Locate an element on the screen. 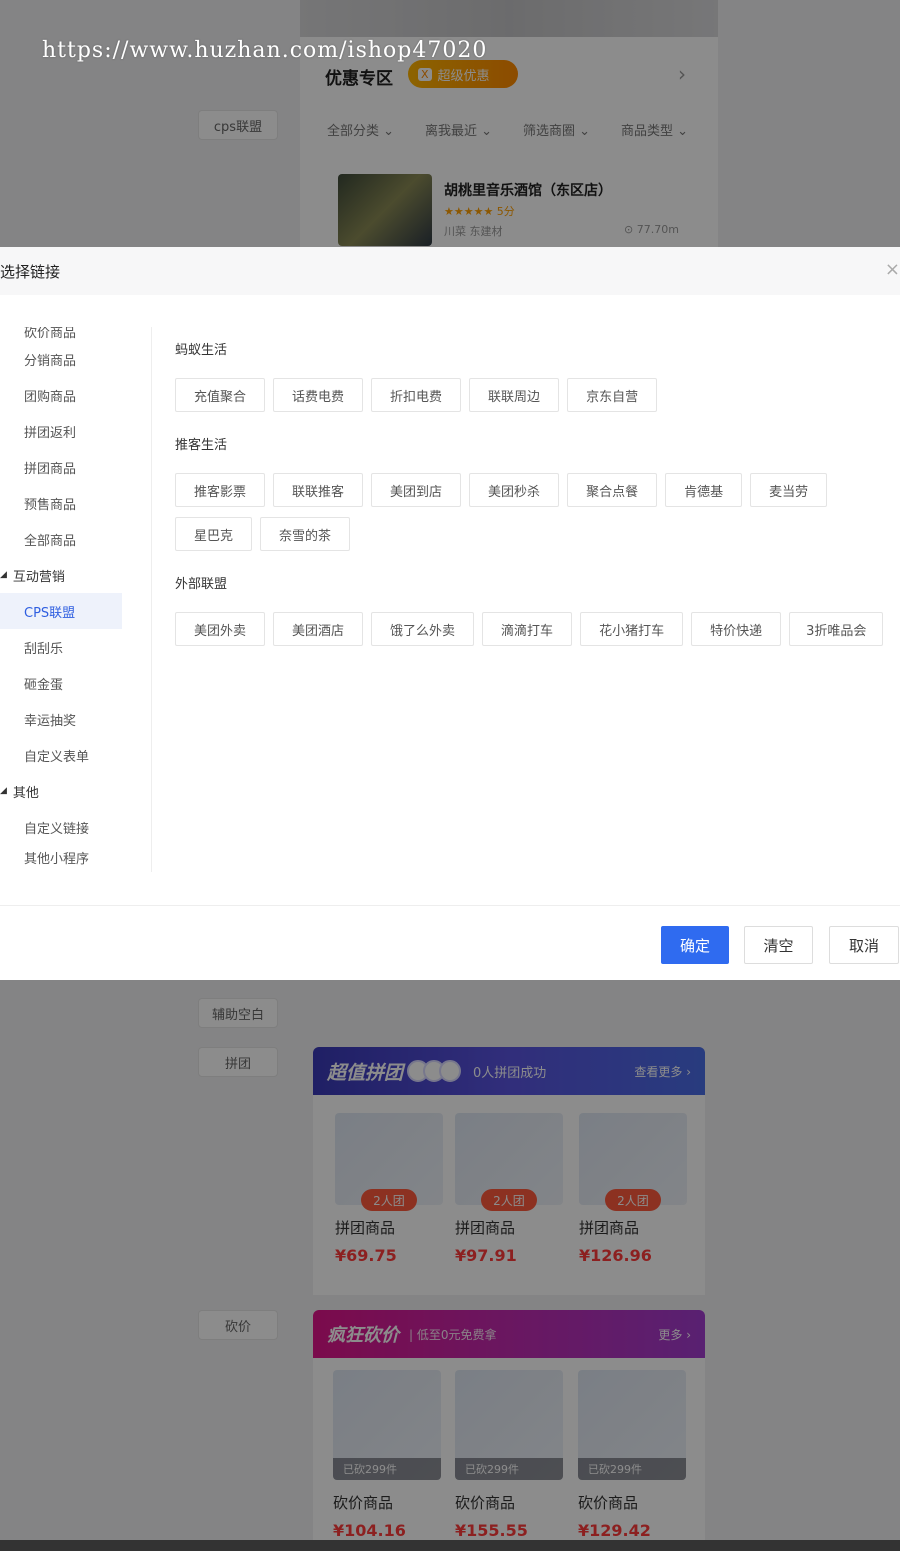 Image resolution: width=900 pixels, height=1551 pixels. link-chip: 聚合点餐 is located at coordinates (612, 490).